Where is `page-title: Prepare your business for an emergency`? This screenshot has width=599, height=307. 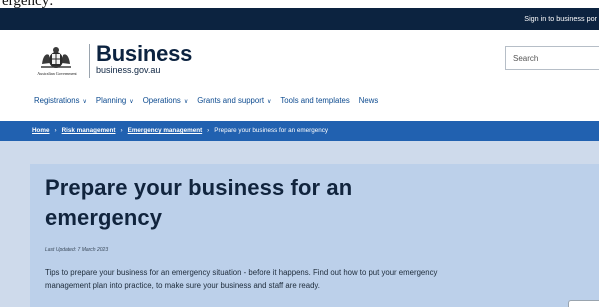
page-title: Prepare your business for an emergency is located at coordinates (199, 202).